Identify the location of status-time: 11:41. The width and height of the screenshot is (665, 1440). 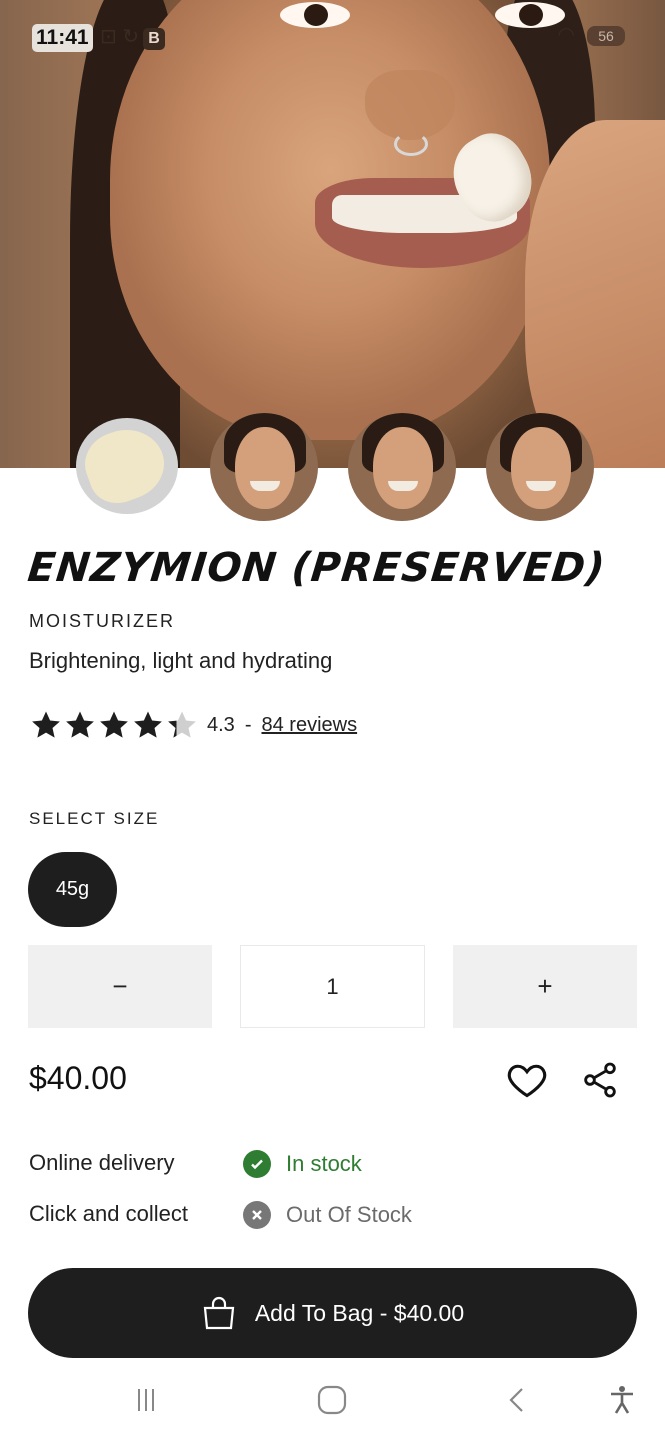
(62, 38).